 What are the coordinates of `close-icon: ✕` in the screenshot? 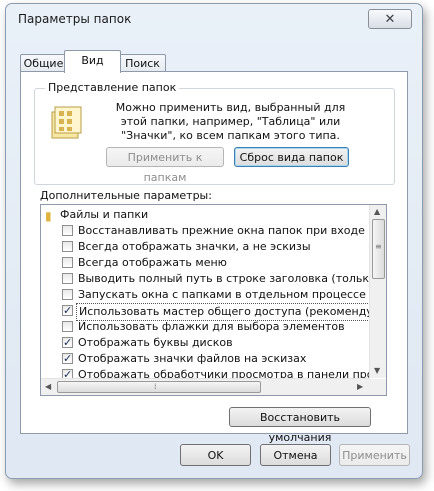 It's located at (390, 19).